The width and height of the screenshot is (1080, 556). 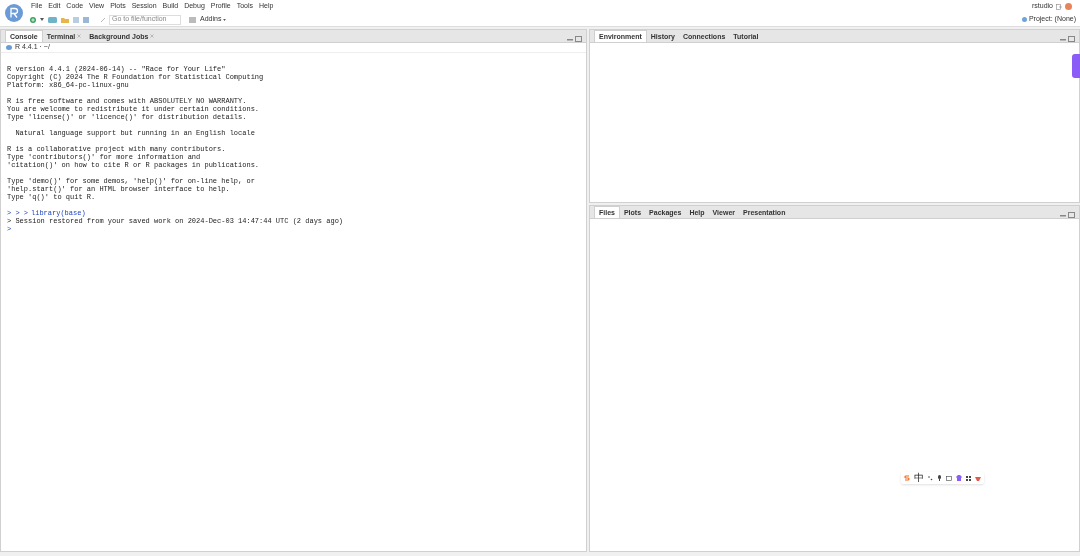 I want to click on shirt-icon, so click(x=959, y=478).